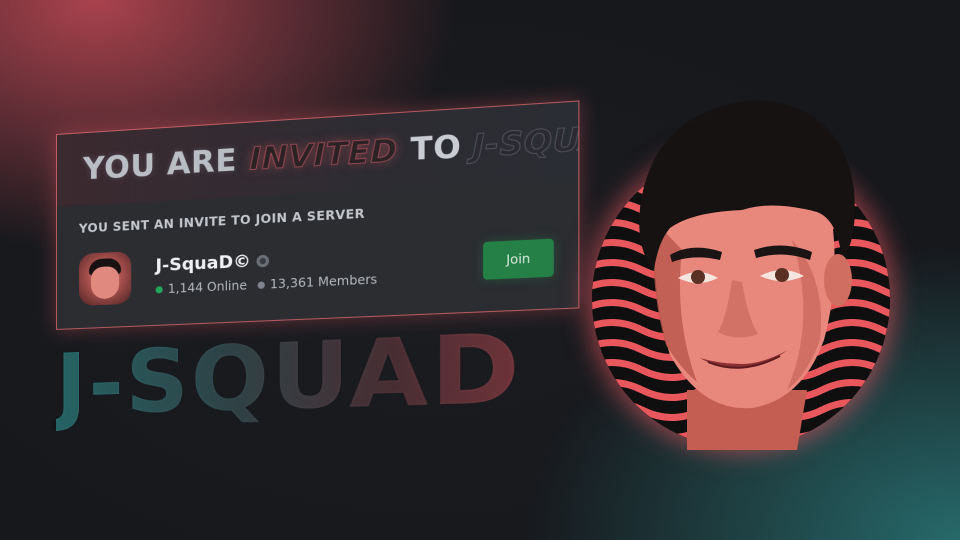 This screenshot has width=960, height=540. I want to click on headline-server-name: J-SQUAD, so click(526, 141).